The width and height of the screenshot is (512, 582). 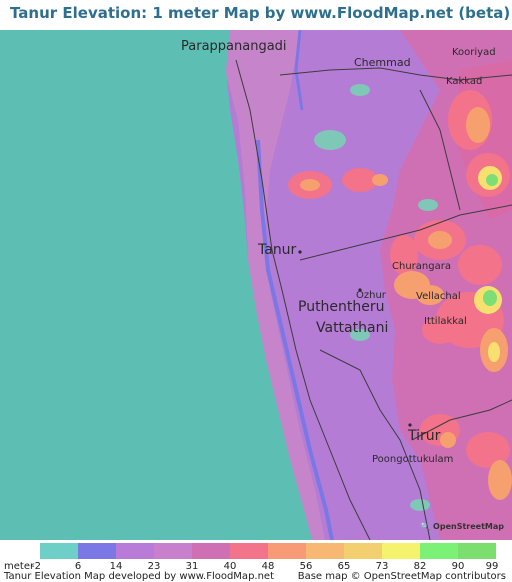 What do you see at coordinates (474, 52) in the screenshot?
I see `place-label-kooriyad: Kooriyad` at bounding box center [474, 52].